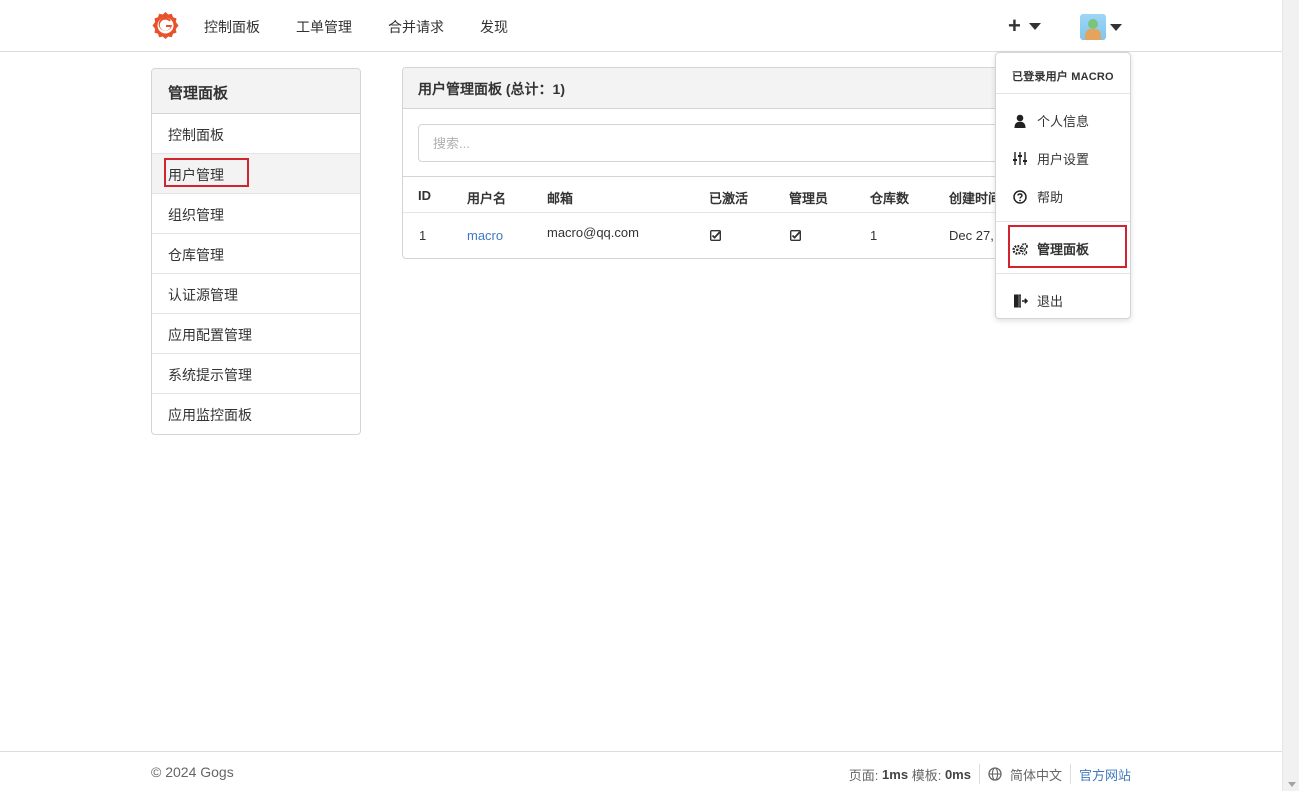  What do you see at coordinates (1050, 301) in the screenshot?
I see `menu-item-label: 退出` at bounding box center [1050, 301].